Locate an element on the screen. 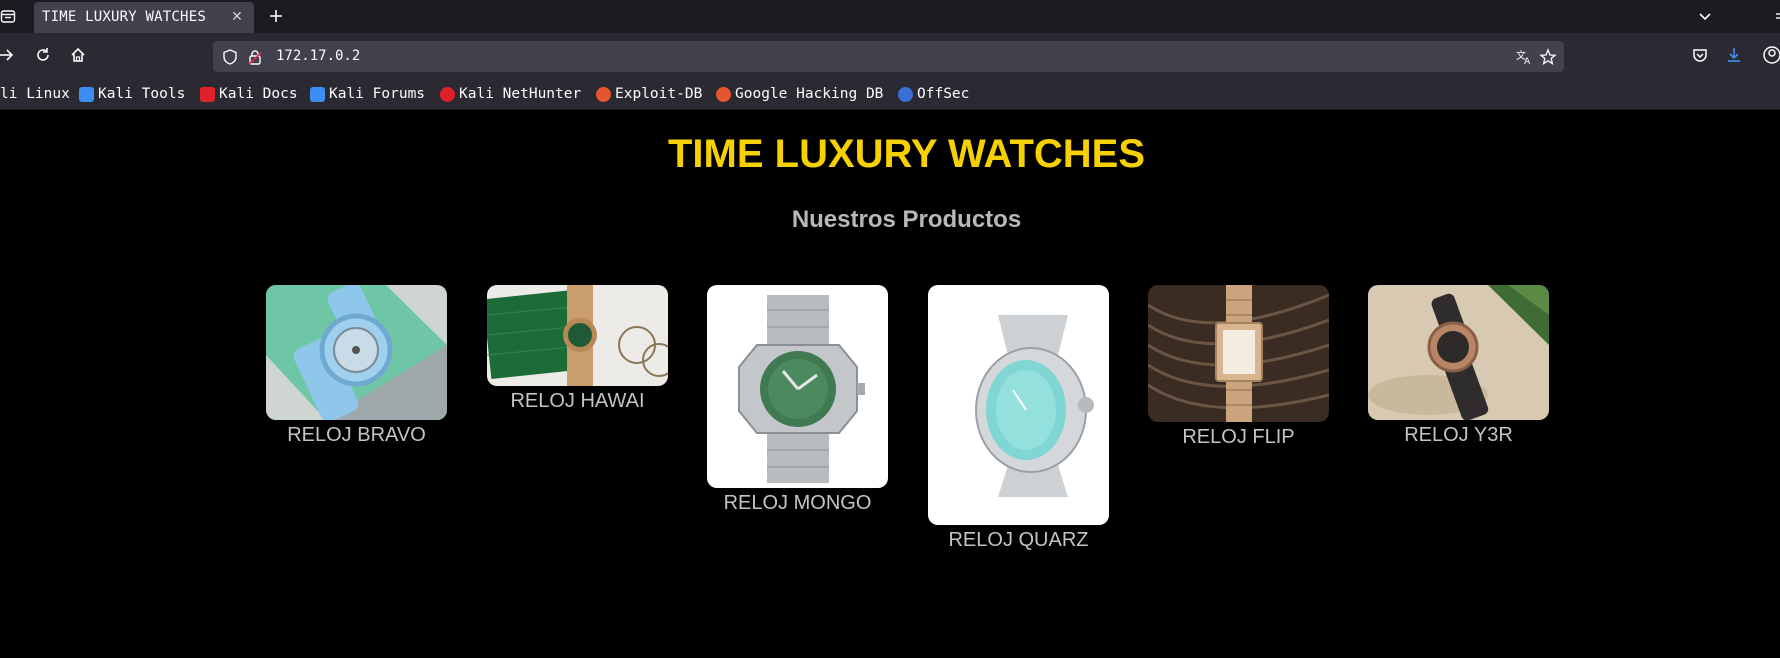 The image size is (1780, 658). bookmark-kali-linux: li Linux is located at coordinates (35, 94).